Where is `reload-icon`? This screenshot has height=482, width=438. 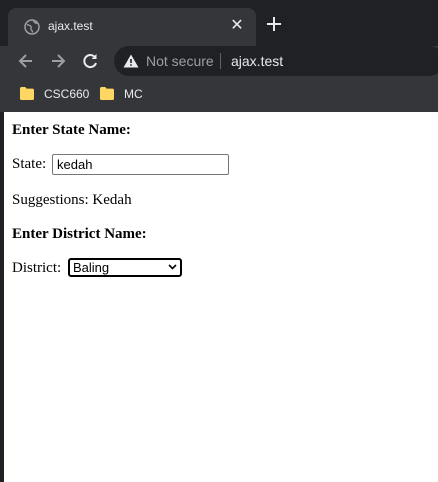
reload-icon is located at coordinates (90, 61).